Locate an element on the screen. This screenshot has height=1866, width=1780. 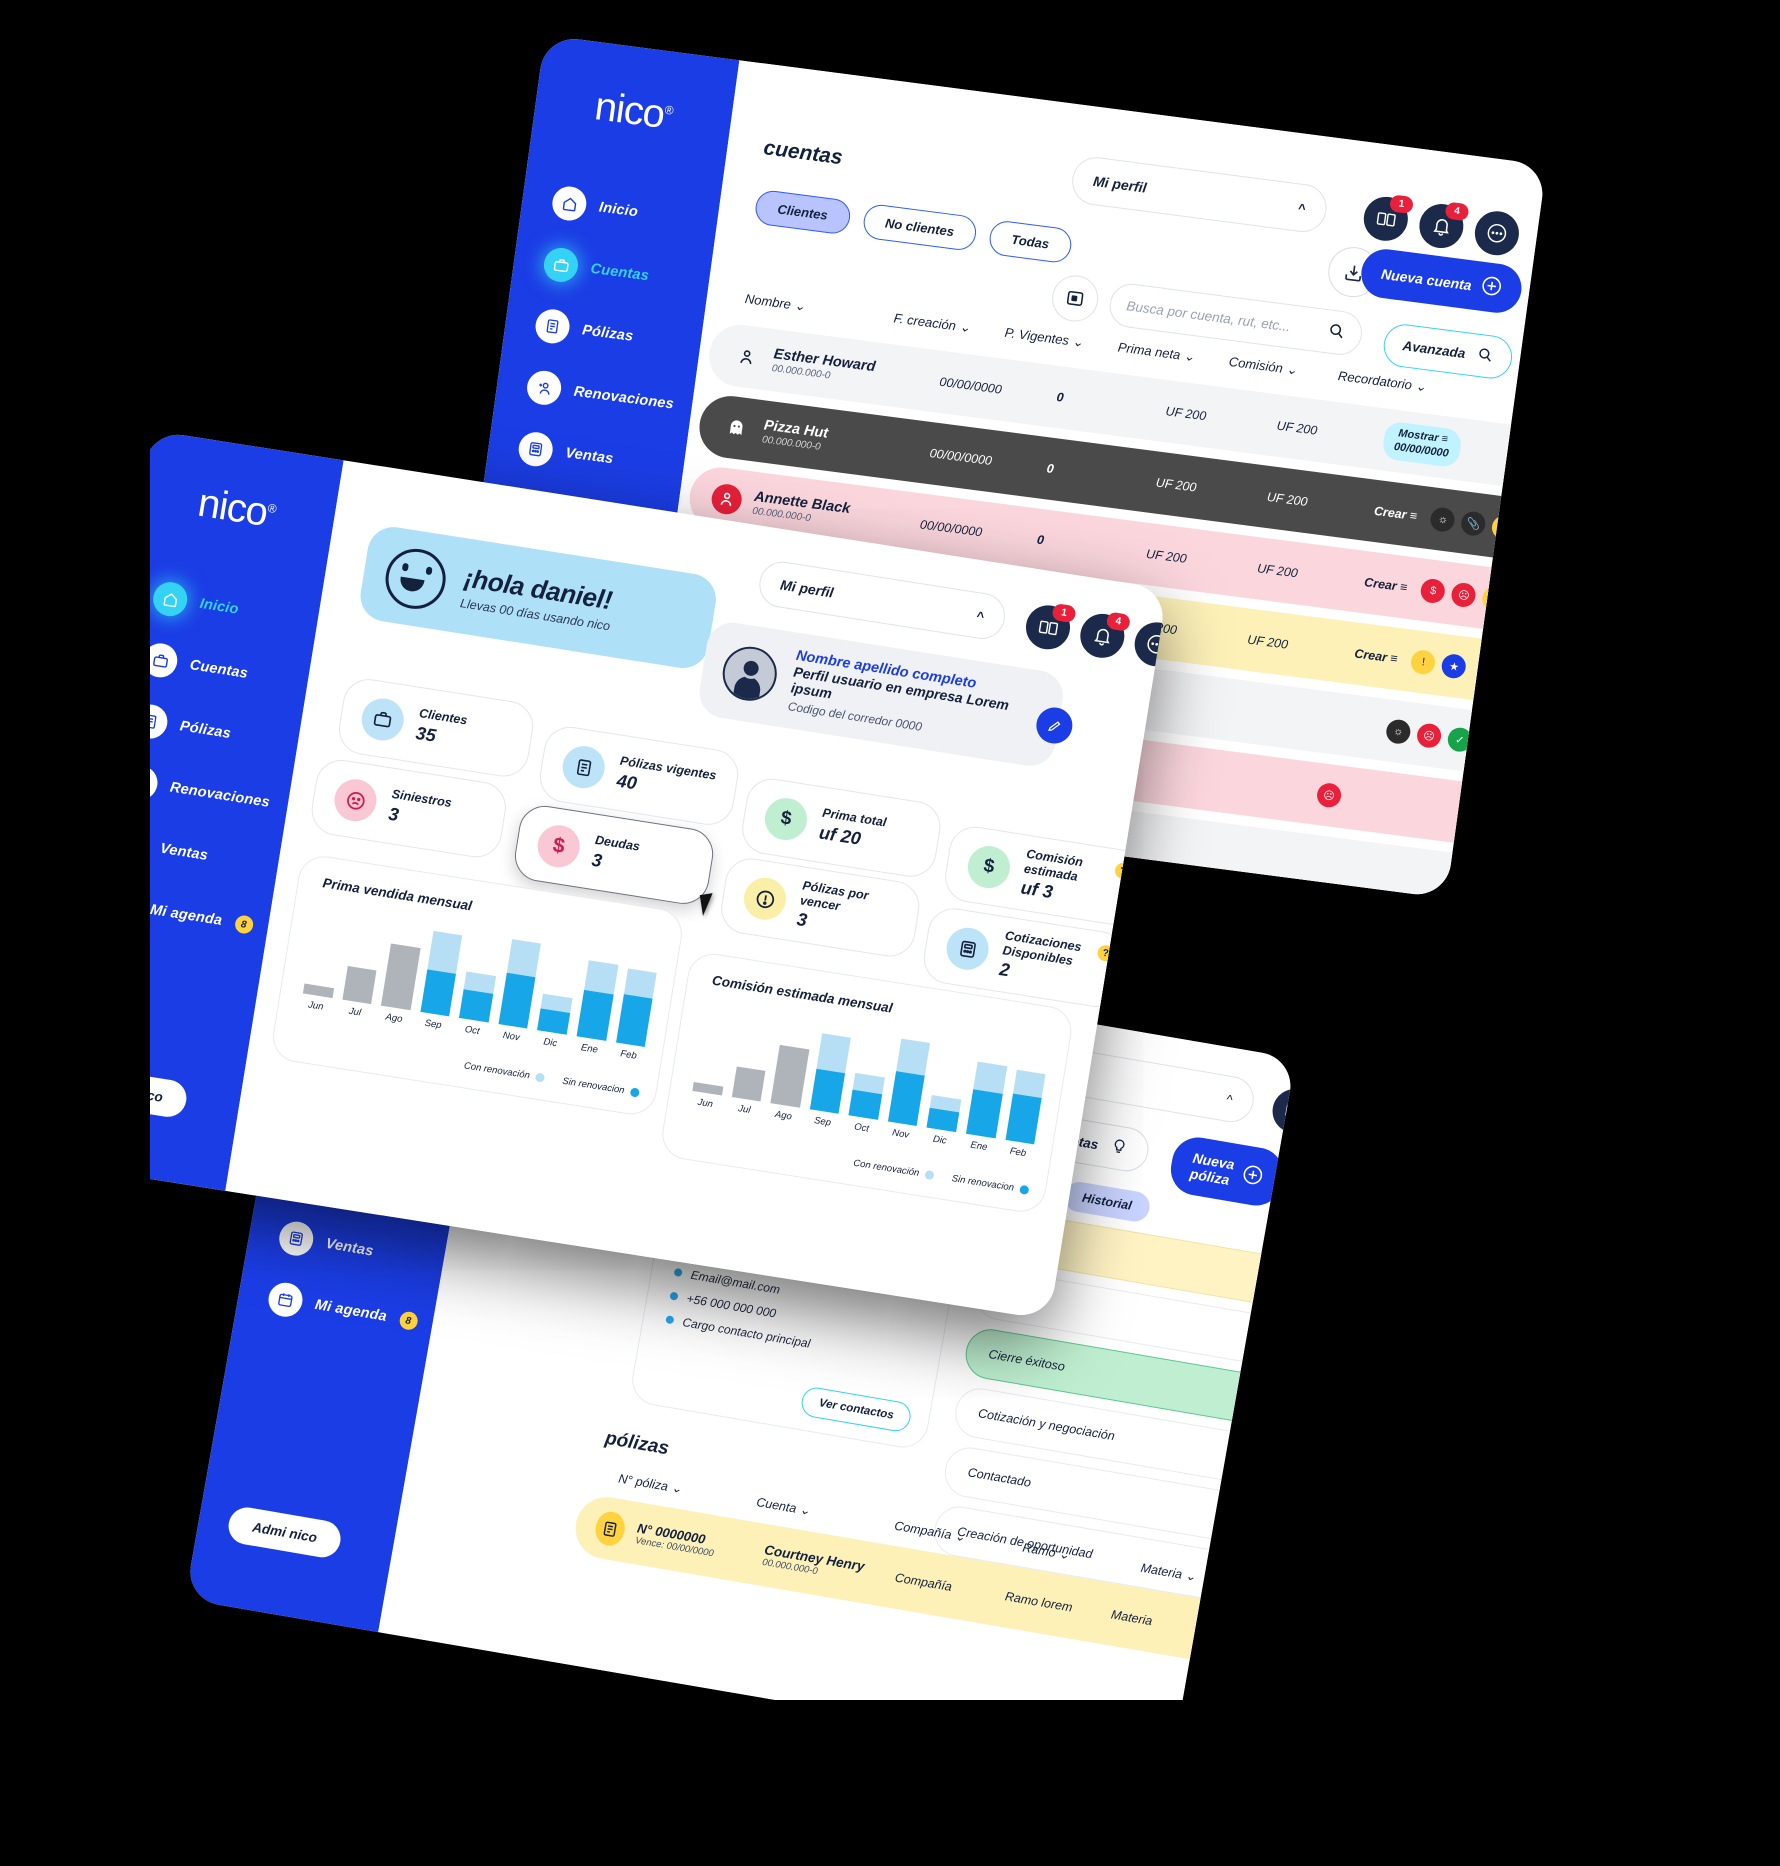
chart-bar: Dic is located at coordinates (947, 1095).